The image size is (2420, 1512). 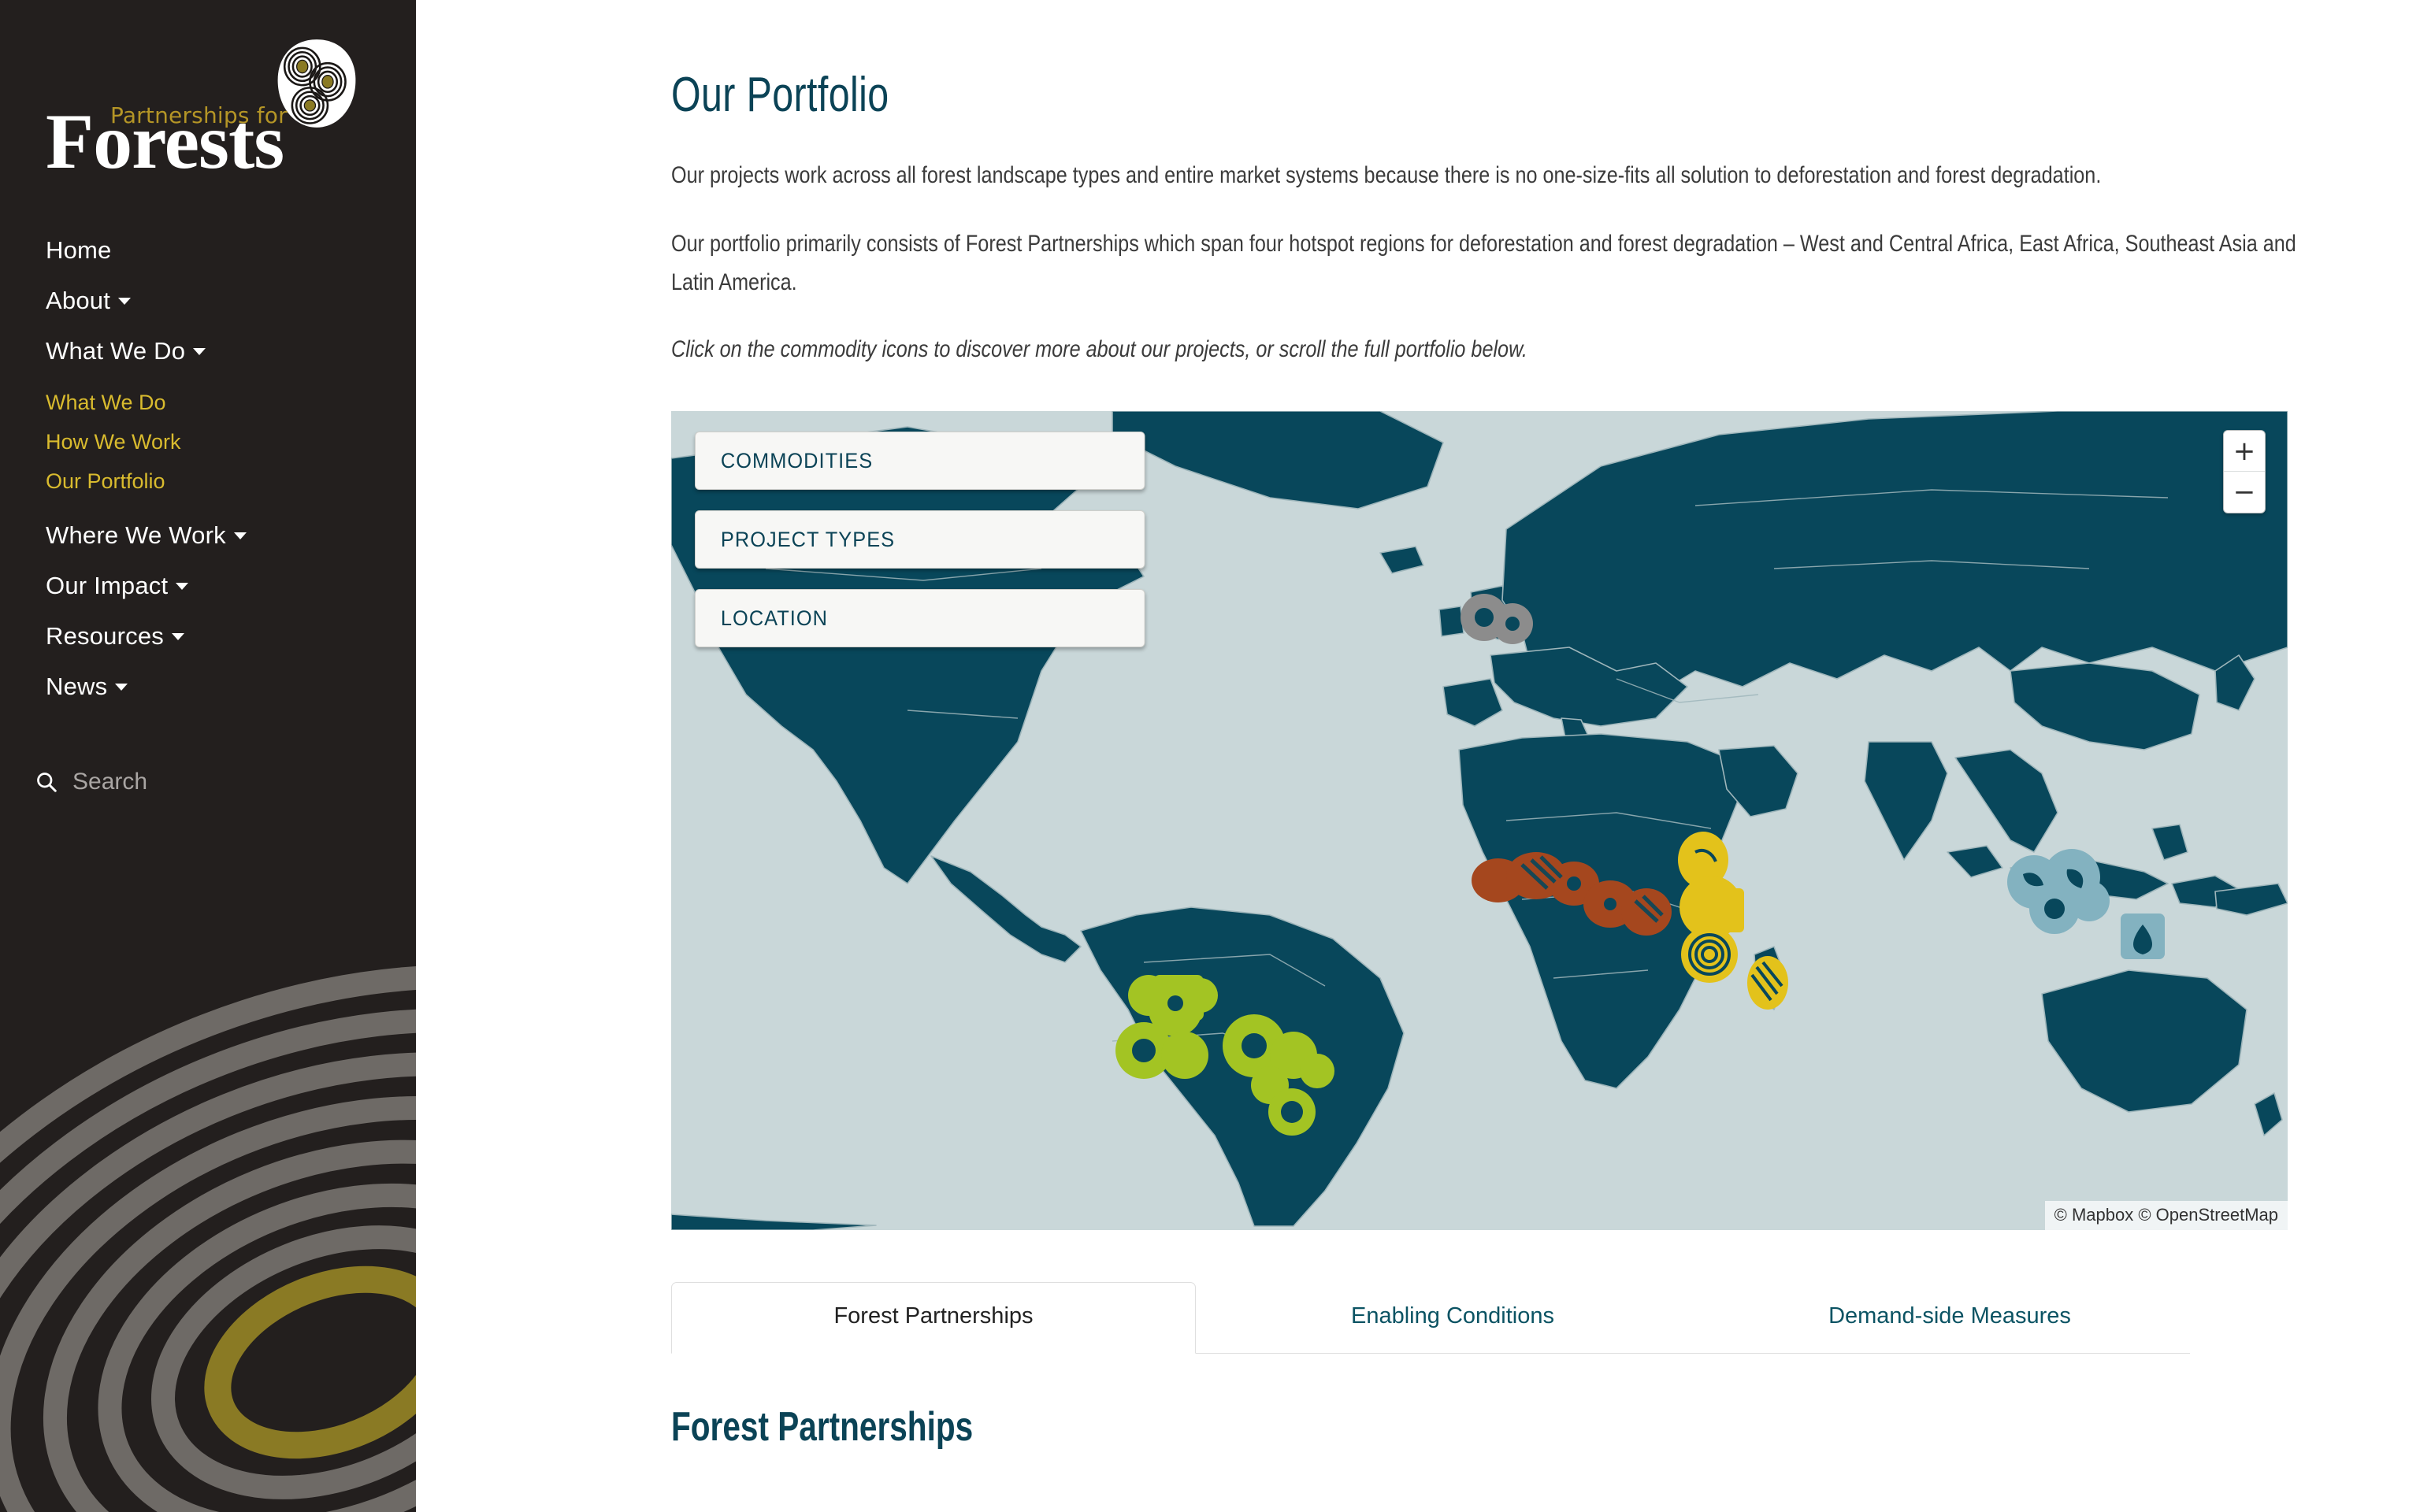 I want to click on nav-label: Where We Work, so click(x=136, y=535).